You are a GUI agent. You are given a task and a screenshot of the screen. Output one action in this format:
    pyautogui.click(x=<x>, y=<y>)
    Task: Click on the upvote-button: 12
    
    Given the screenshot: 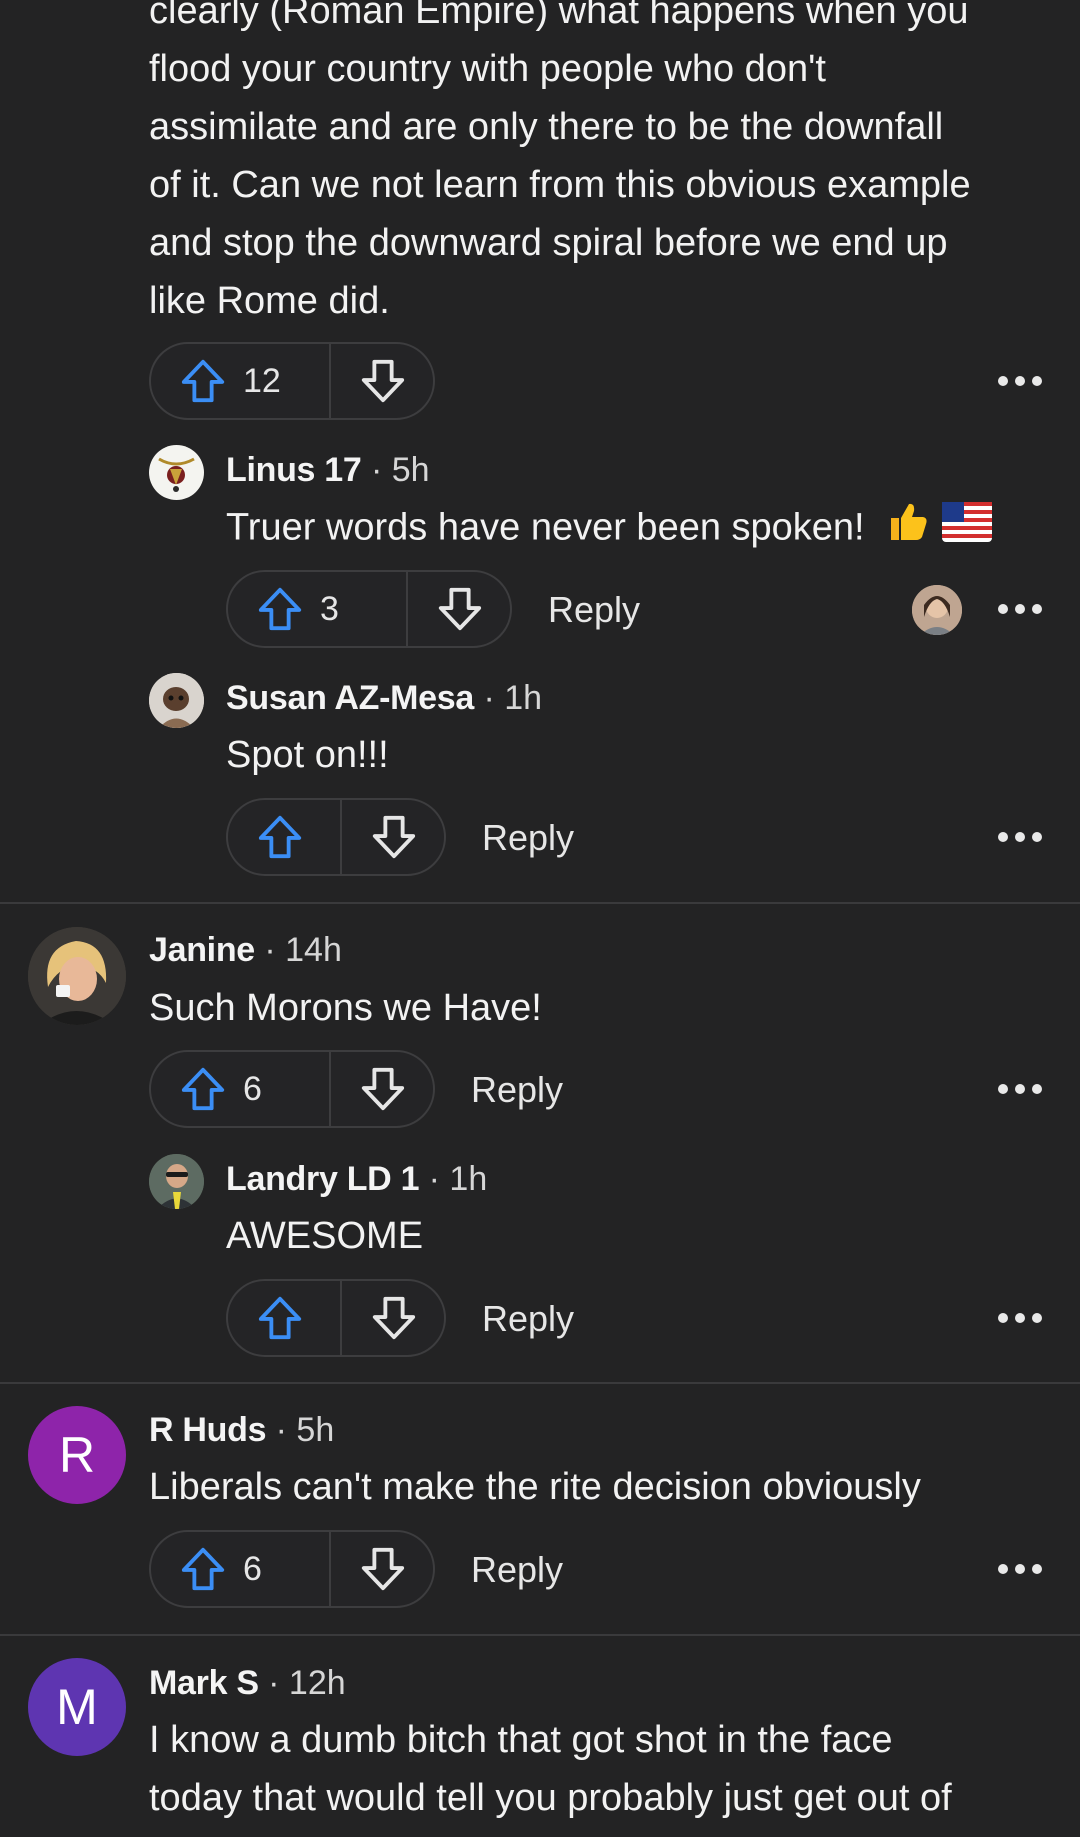 What is the action you would take?
    pyautogui.click(x=216, y=381)
    